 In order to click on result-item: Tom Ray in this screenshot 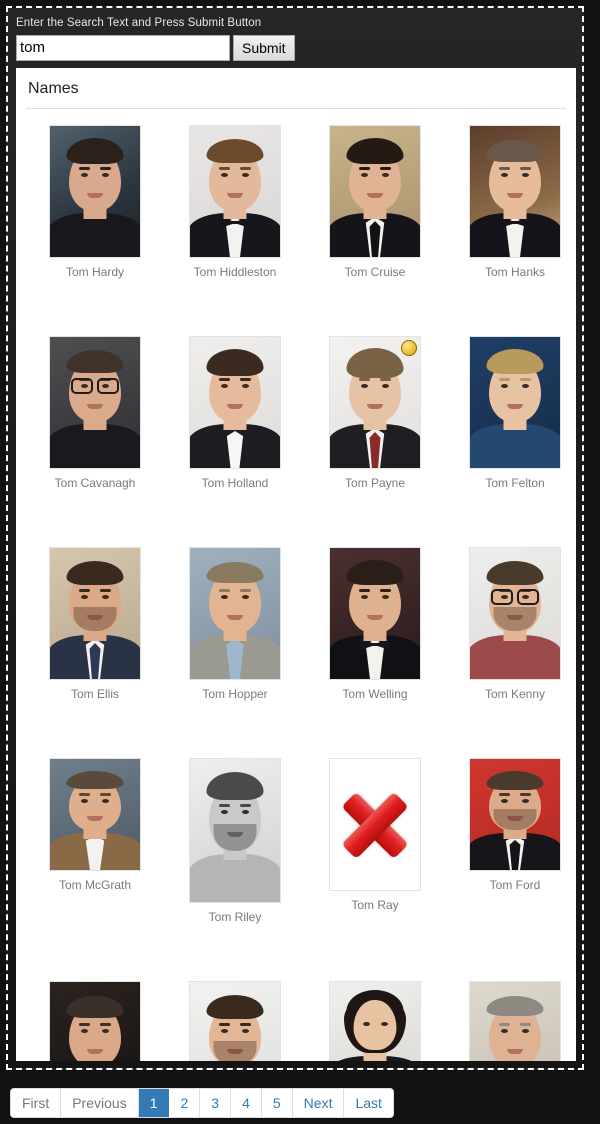, I will do `click(375, 835)`.